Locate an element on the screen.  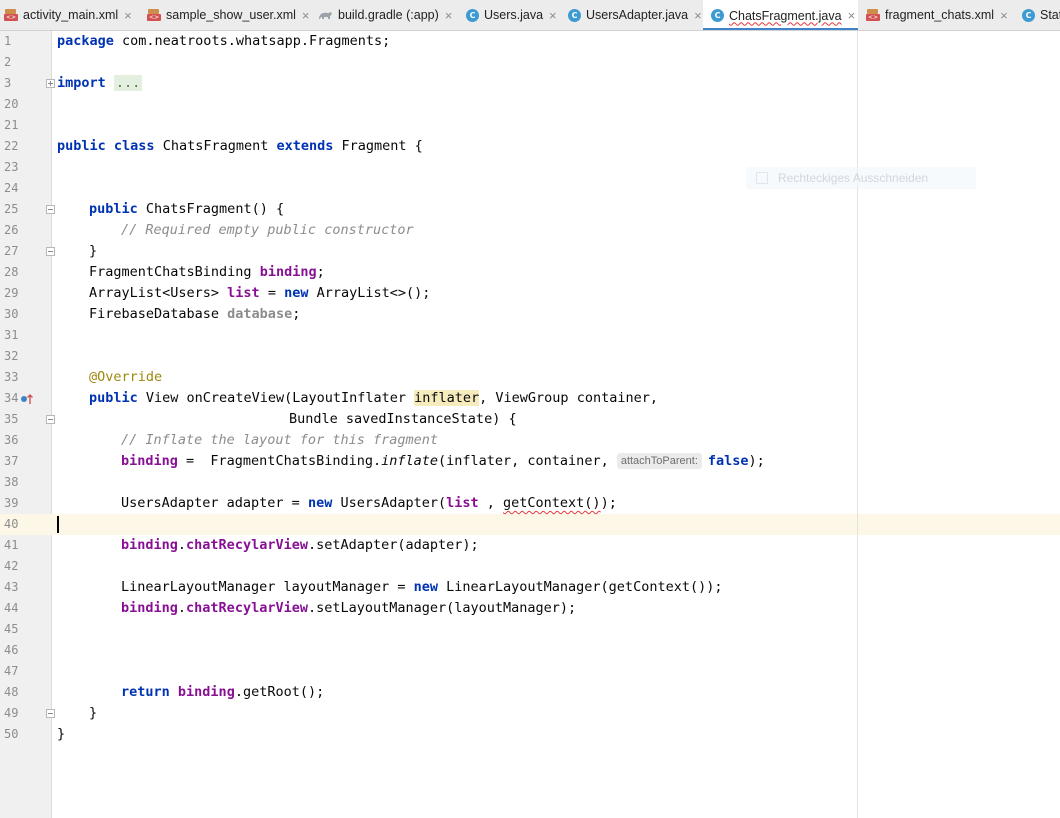
fold-imports-icon is located at coordinates (50, 83).